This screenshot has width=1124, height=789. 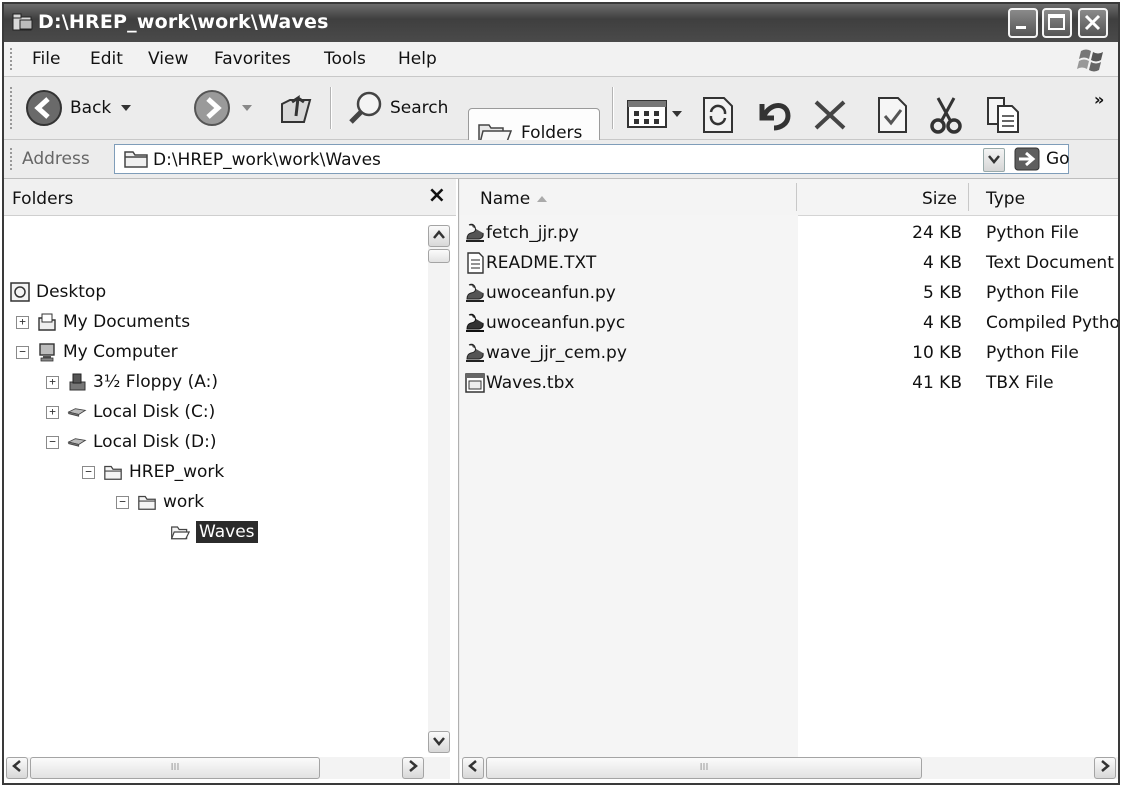 What do you see at coordinates (789, 234) in the screenshot?
I see `file-row: fetch_jjr.py 24 KB Python File` at bounding box center [789, 234].